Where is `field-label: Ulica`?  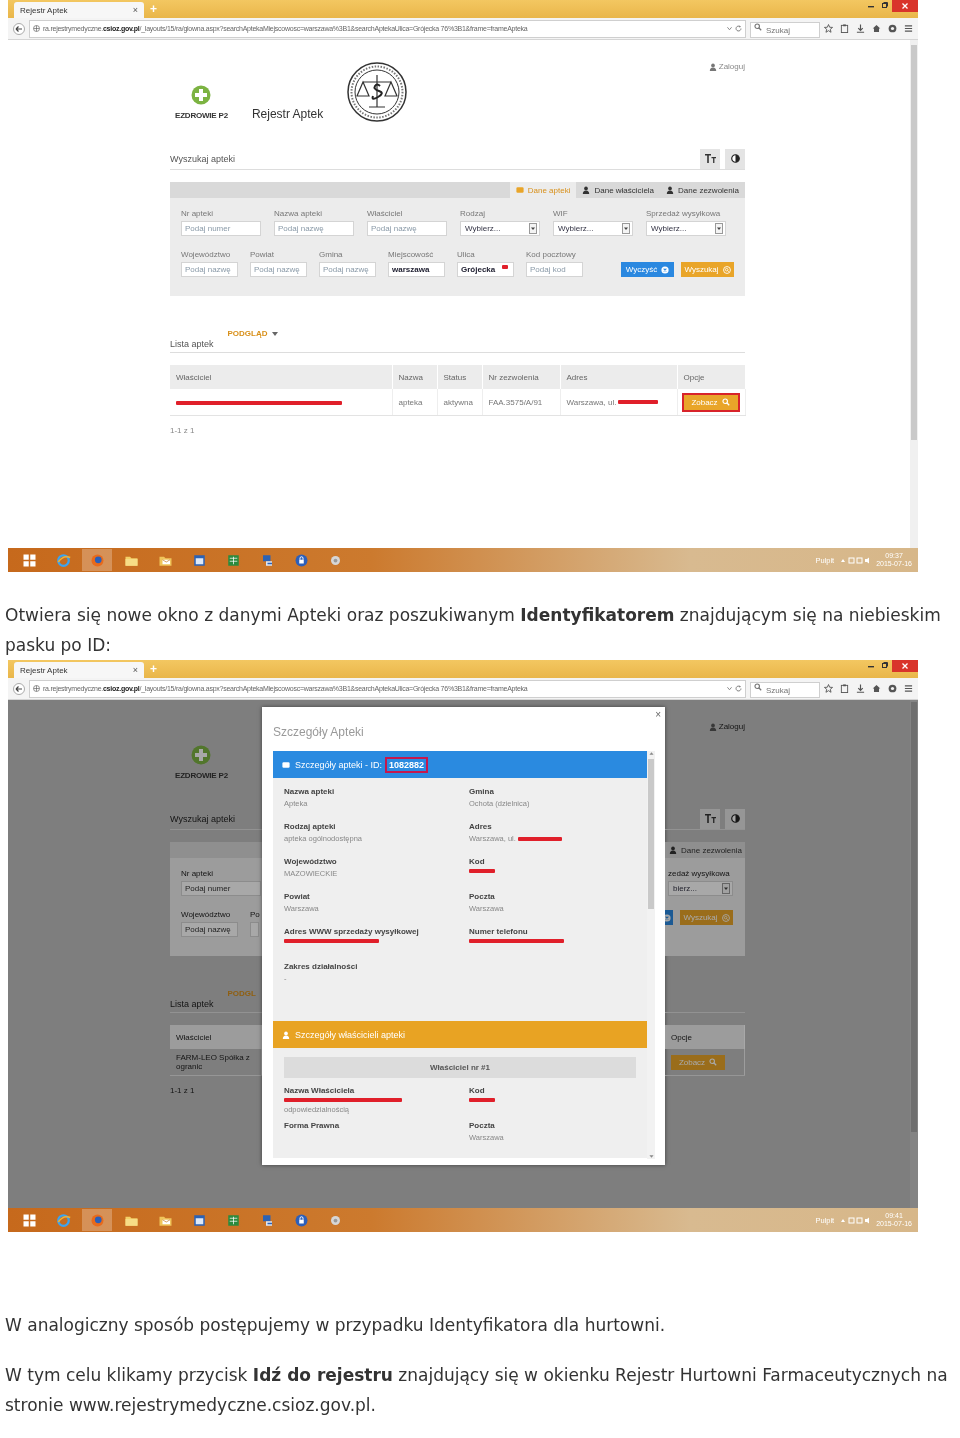
field-label: Ulica is located at coordinates (466, 254).